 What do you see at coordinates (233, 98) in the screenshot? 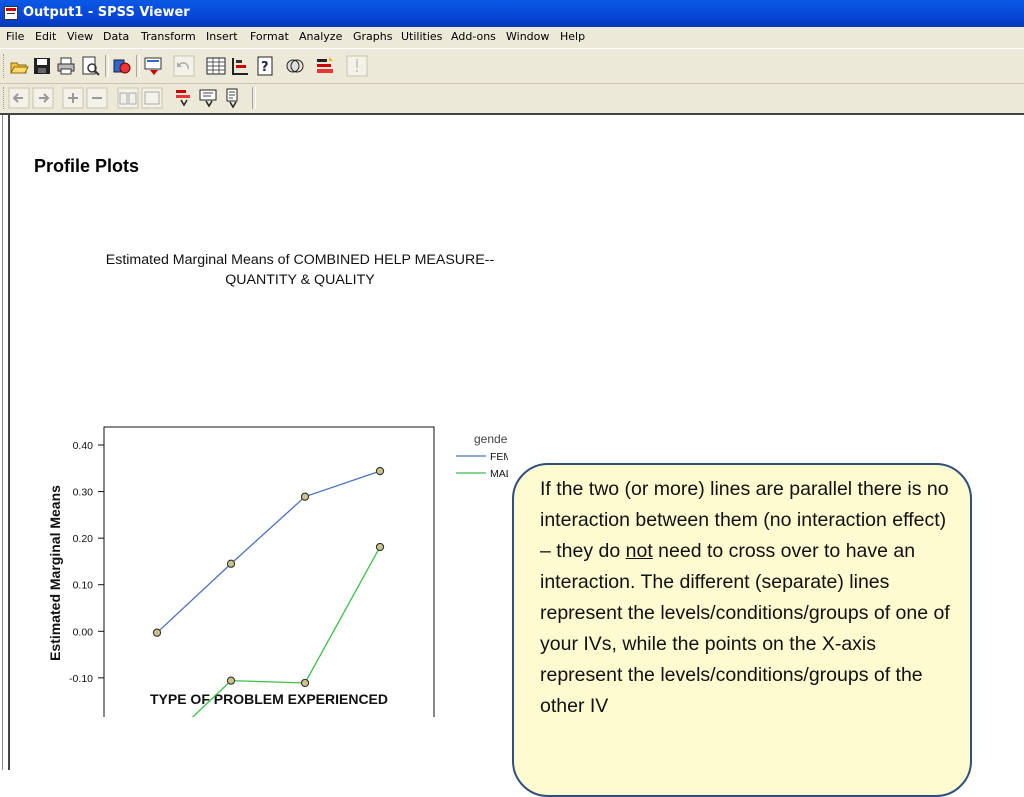
I see `insert-text-icon` at bounding box center [233, 98].